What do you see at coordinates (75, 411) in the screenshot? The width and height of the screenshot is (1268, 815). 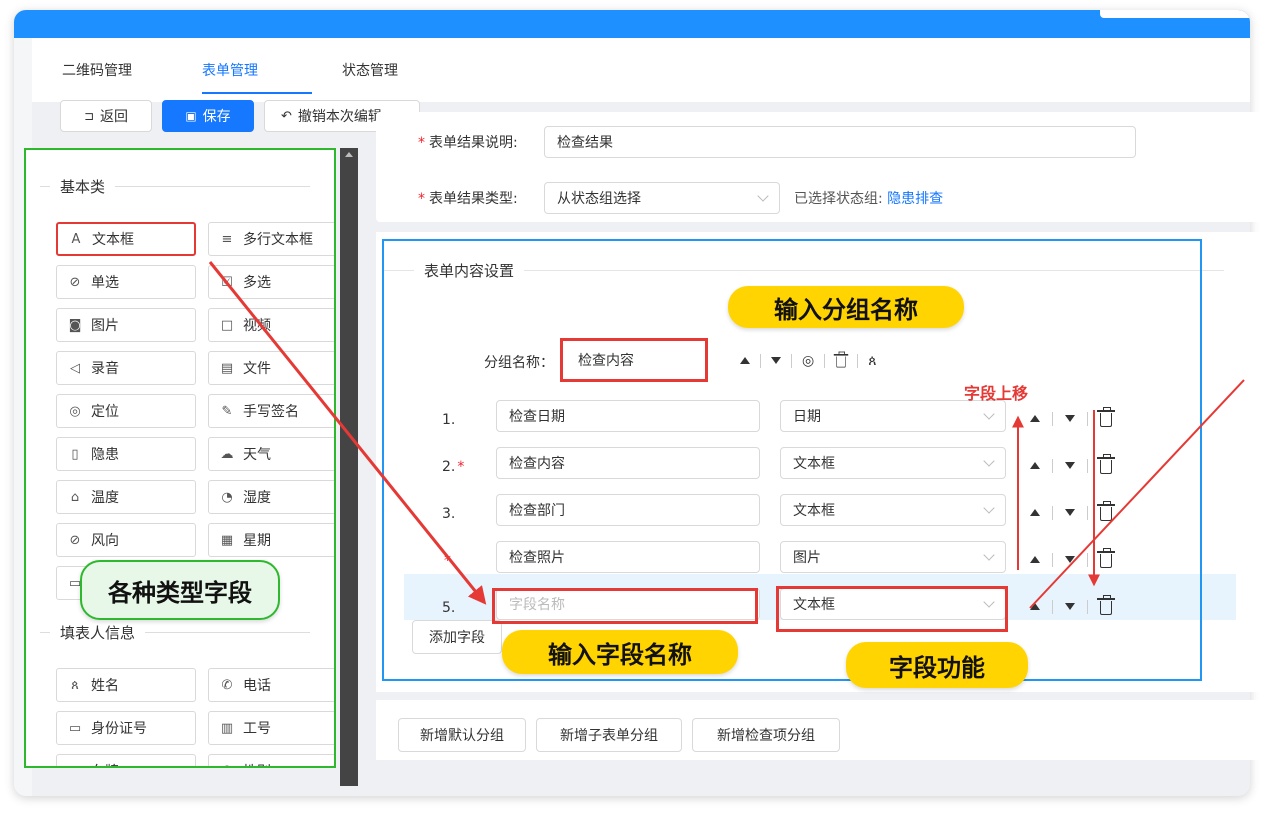 I see `location-icon: ◎` at bounding box center [75, 411].